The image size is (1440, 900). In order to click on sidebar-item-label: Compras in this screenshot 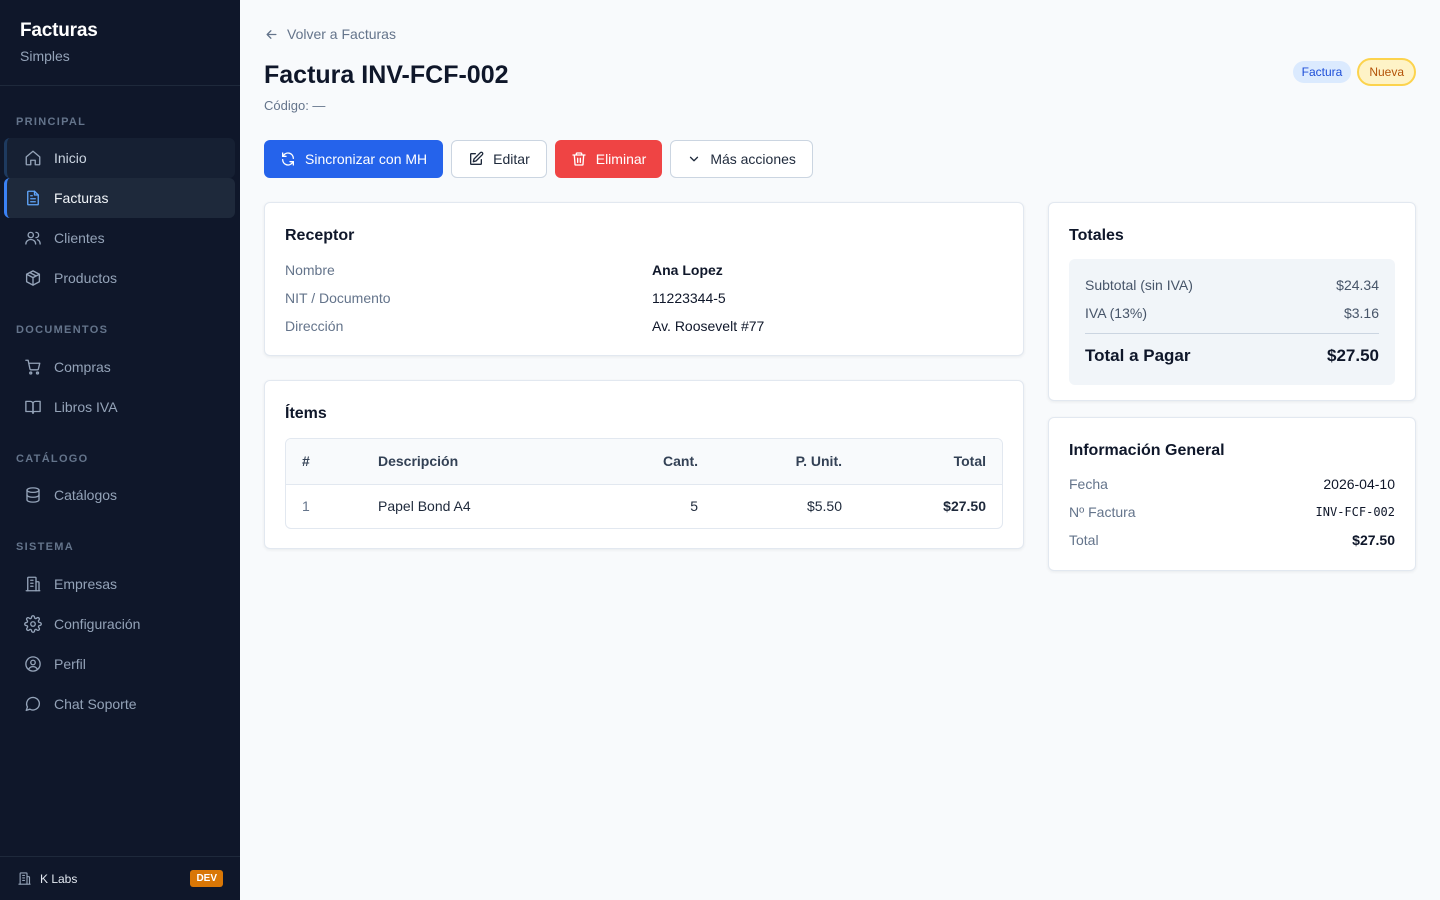, I will do `click(82, 367)`.